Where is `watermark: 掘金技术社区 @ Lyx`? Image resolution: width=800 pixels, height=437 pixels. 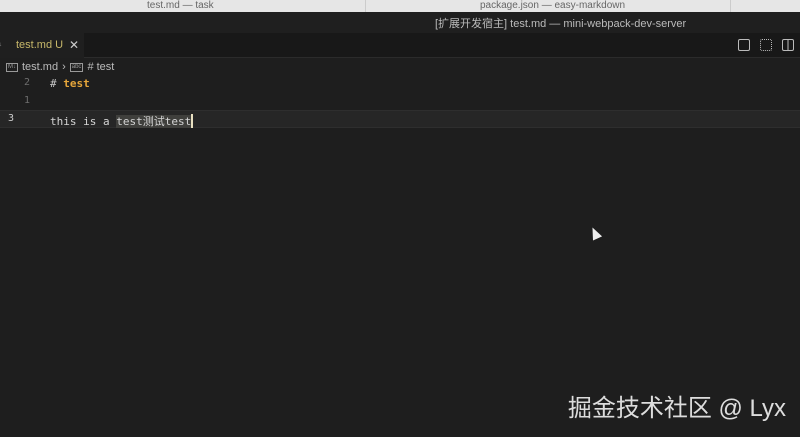 watermark: 掘金技术社区 @ Lyx is located at coordinates (676, 408).